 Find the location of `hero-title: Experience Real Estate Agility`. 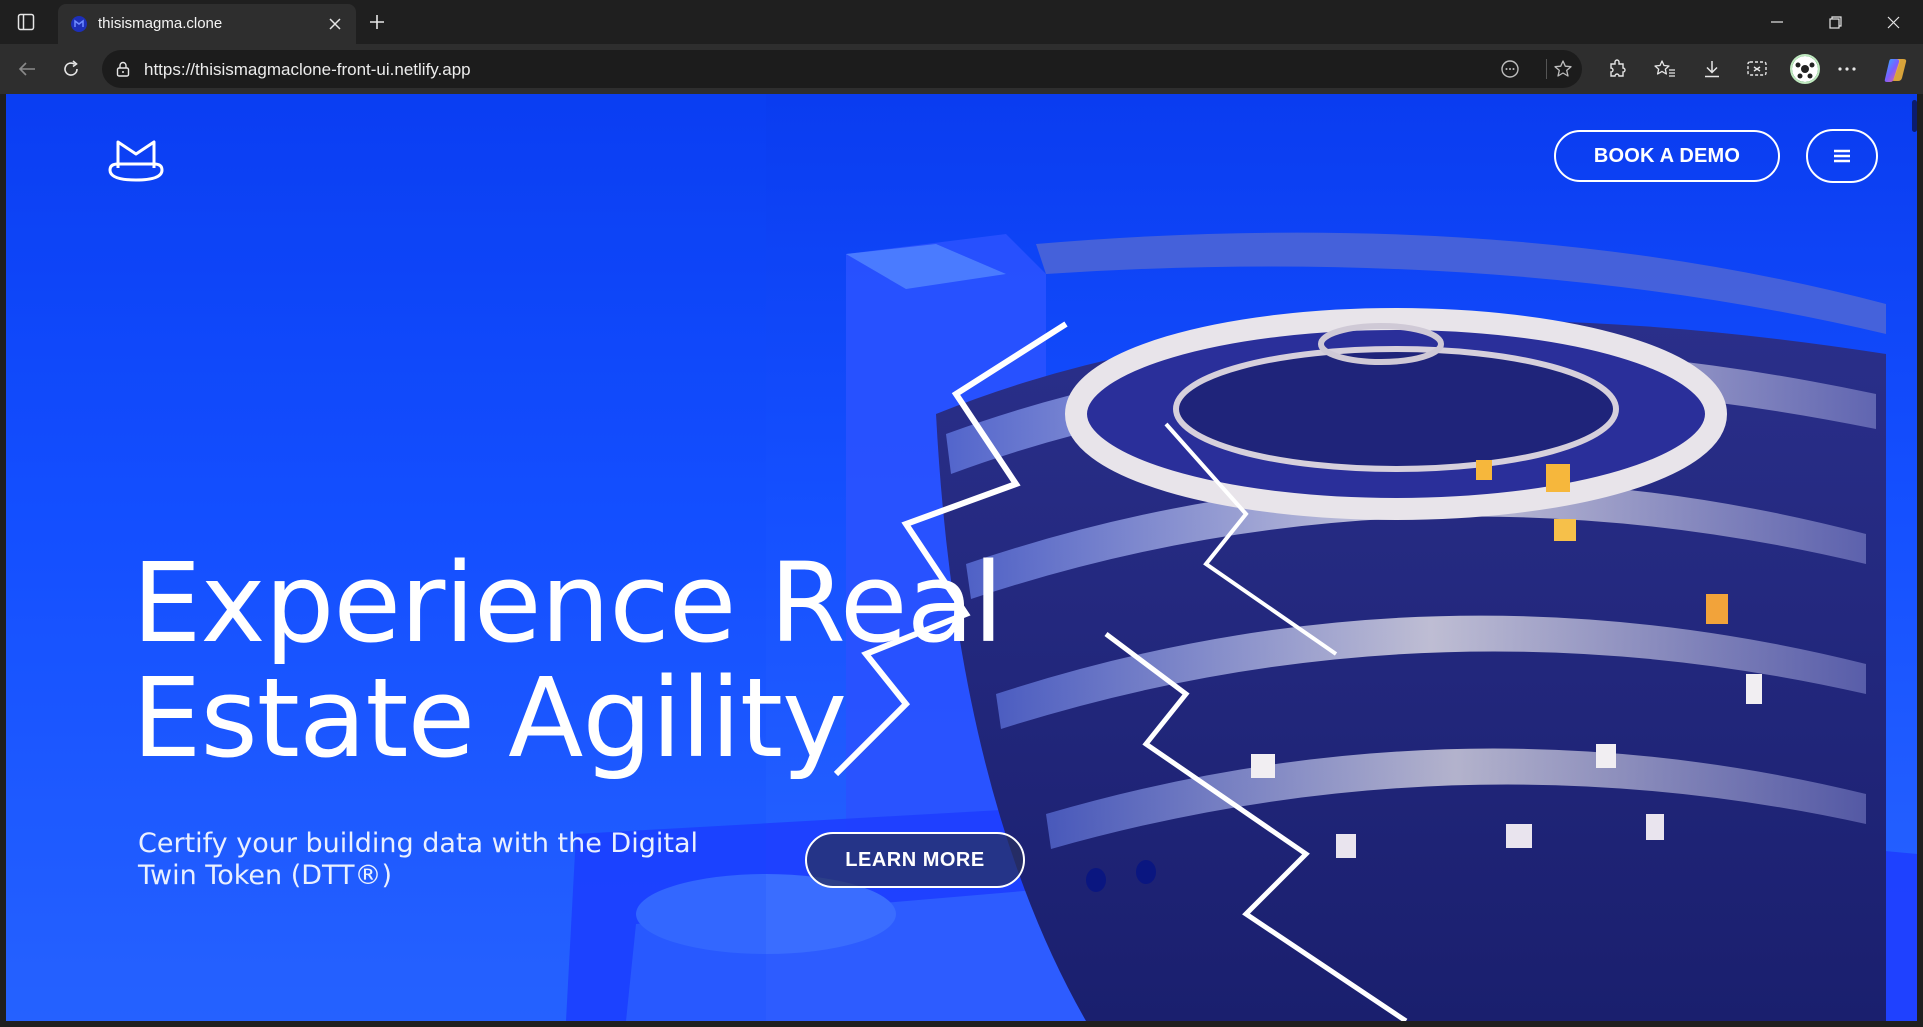

hero-title: Experience Real Estate Agility is located at coordinates (568, 660).